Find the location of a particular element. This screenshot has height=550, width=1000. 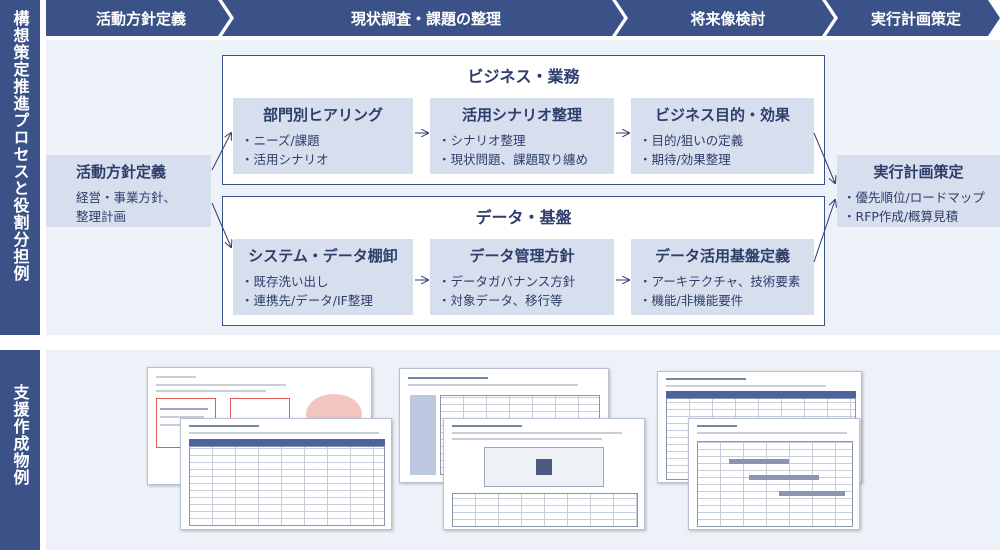

policy-definition-box: 活動方針定義 経営・事業方針、 整理計画 is located at coordinates (128, 191).